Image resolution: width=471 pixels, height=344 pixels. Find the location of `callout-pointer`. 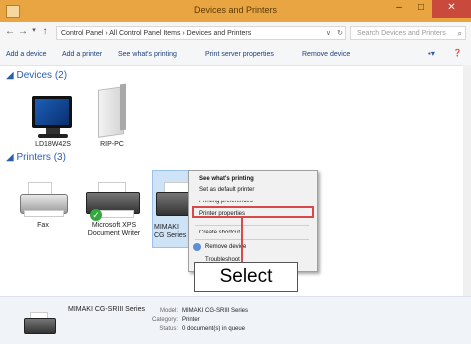

callout-pointer is located at coordinates (242, 240).